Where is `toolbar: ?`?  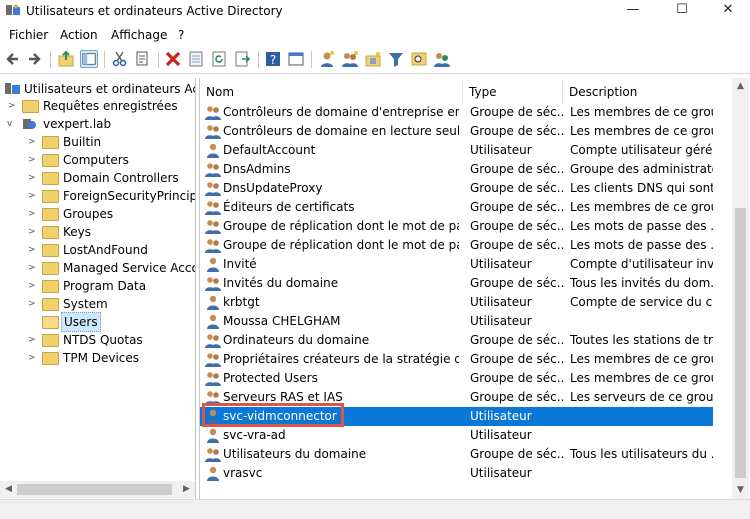 toolbar: ? is located at coordinates (375, 60).